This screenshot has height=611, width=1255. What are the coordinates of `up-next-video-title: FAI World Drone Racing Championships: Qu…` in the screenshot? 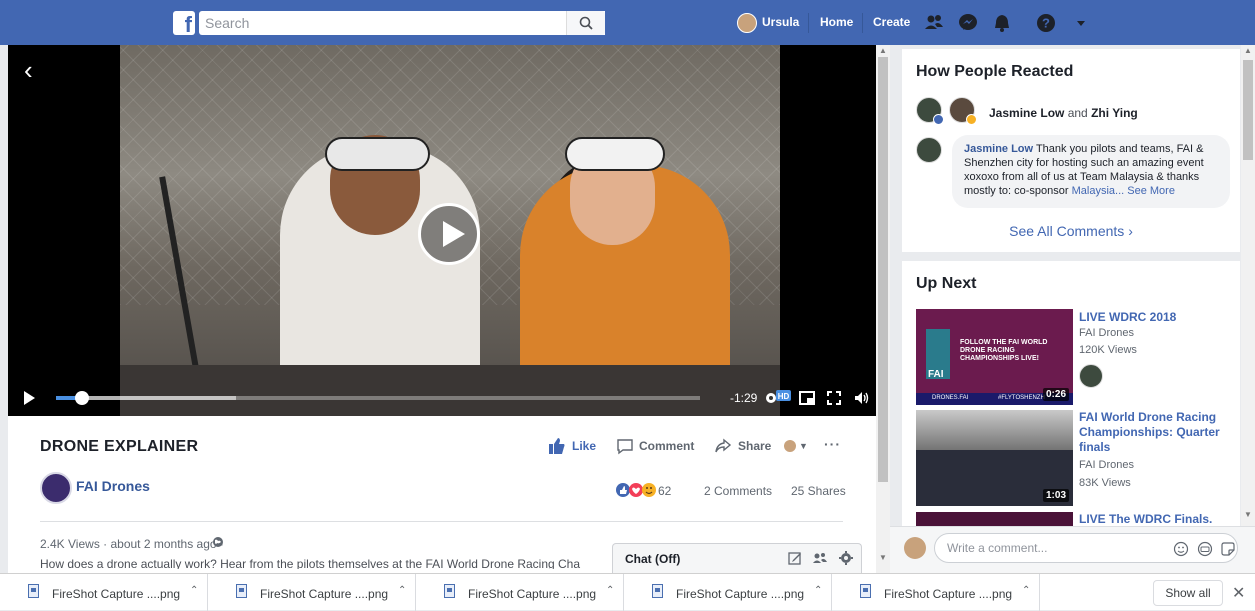 It's located at (1154, 432).